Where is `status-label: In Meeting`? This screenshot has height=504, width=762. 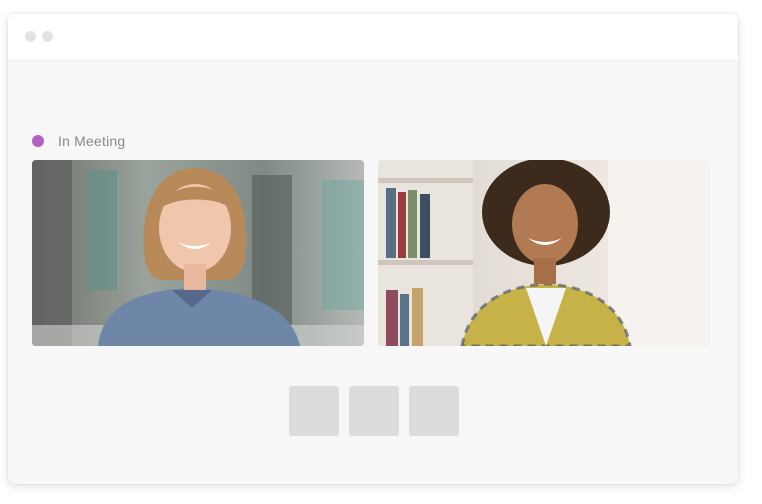 status-label: In Meeting is located at coordinates (92, 141).